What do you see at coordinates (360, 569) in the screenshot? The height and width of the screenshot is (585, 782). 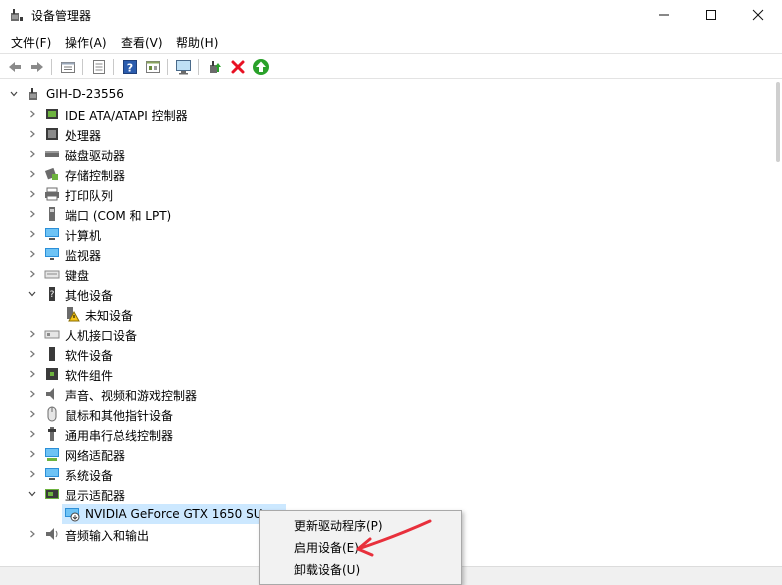 I see `context-uninstall-device: 卸载设备(U)` at bounding box center [360, 569].